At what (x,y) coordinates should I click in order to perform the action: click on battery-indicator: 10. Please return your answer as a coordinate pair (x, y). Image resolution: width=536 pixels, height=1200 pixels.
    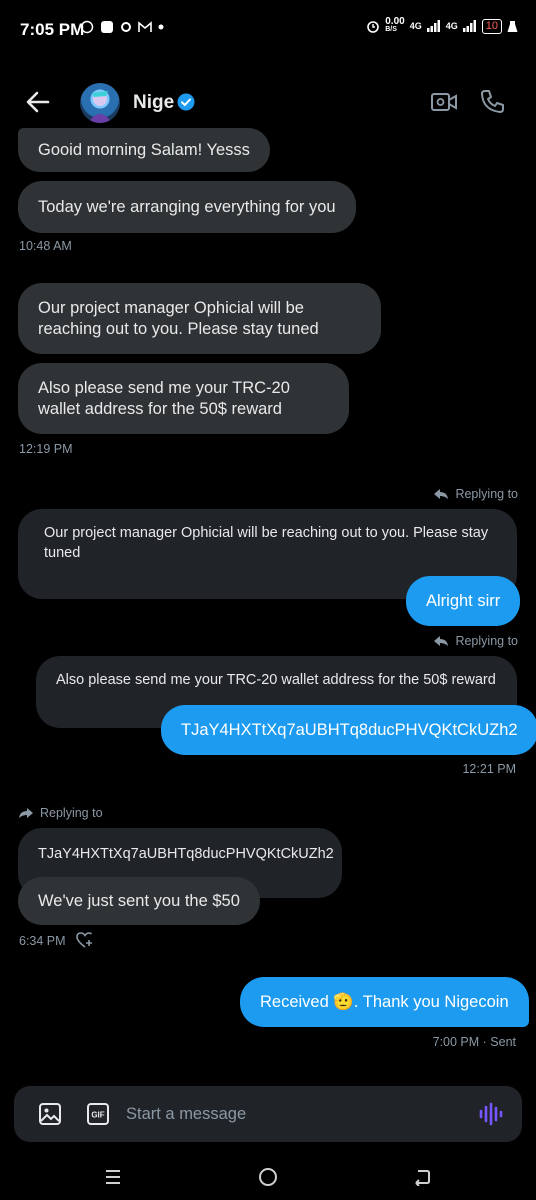
    Looking at the image, I should click on (491, 26).